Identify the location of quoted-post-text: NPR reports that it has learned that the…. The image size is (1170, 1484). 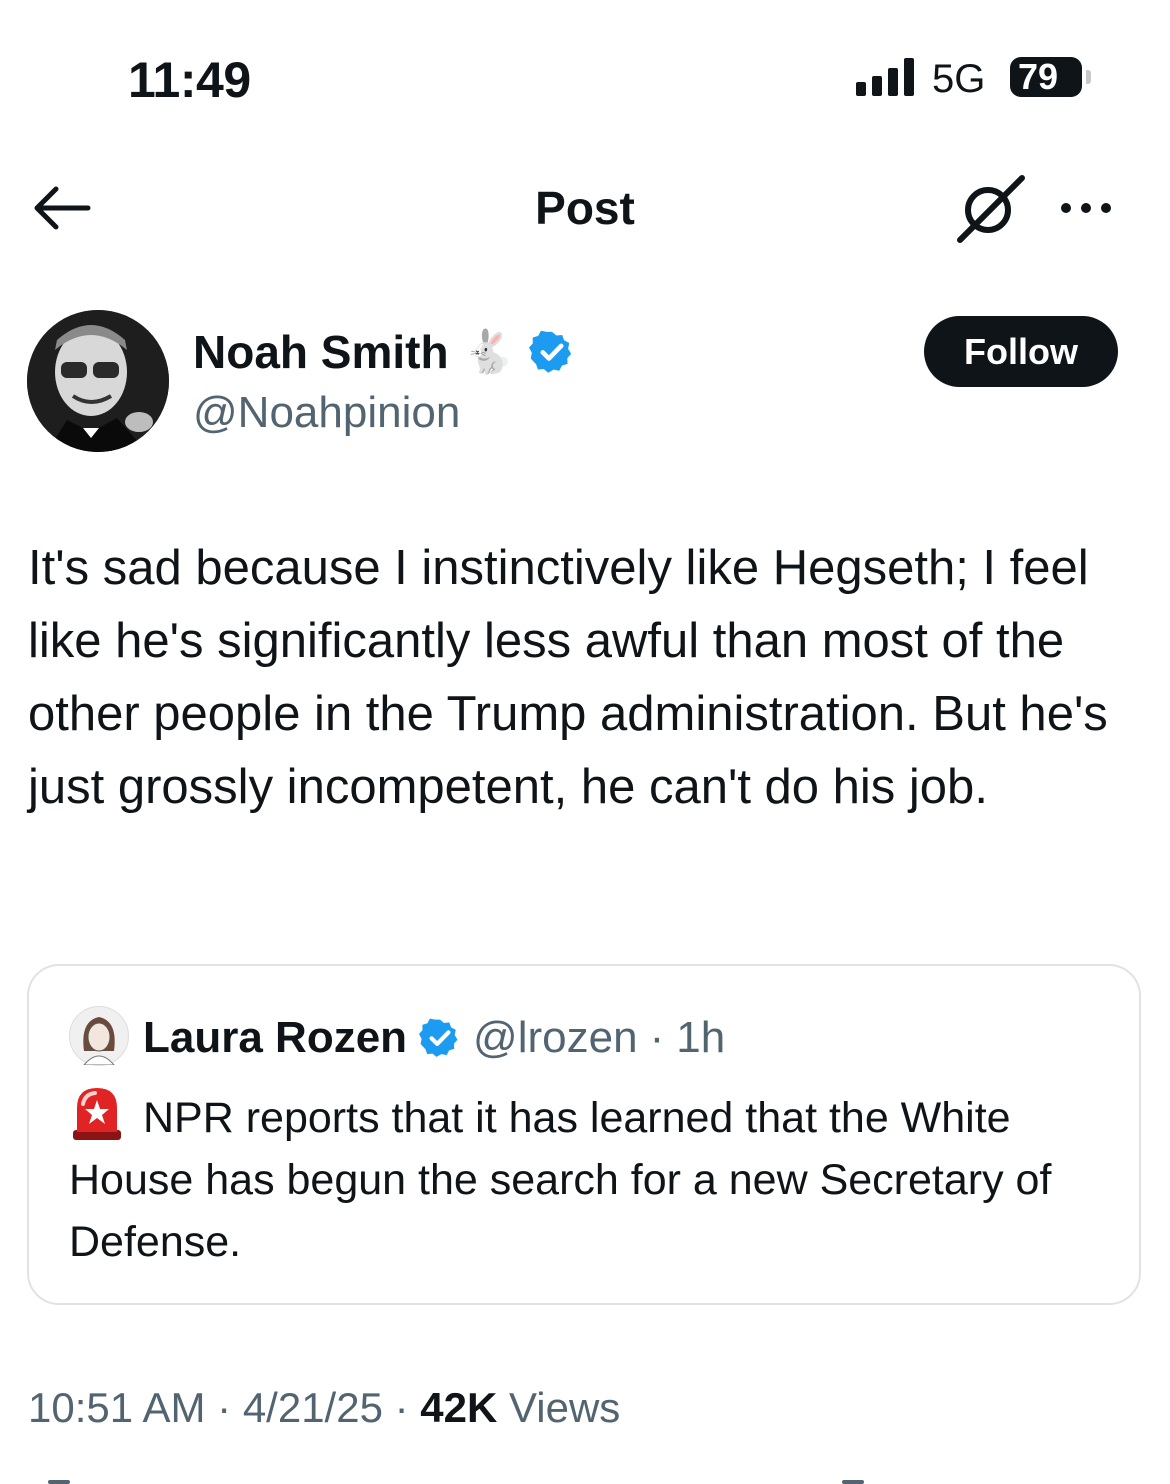
(560, 1180).